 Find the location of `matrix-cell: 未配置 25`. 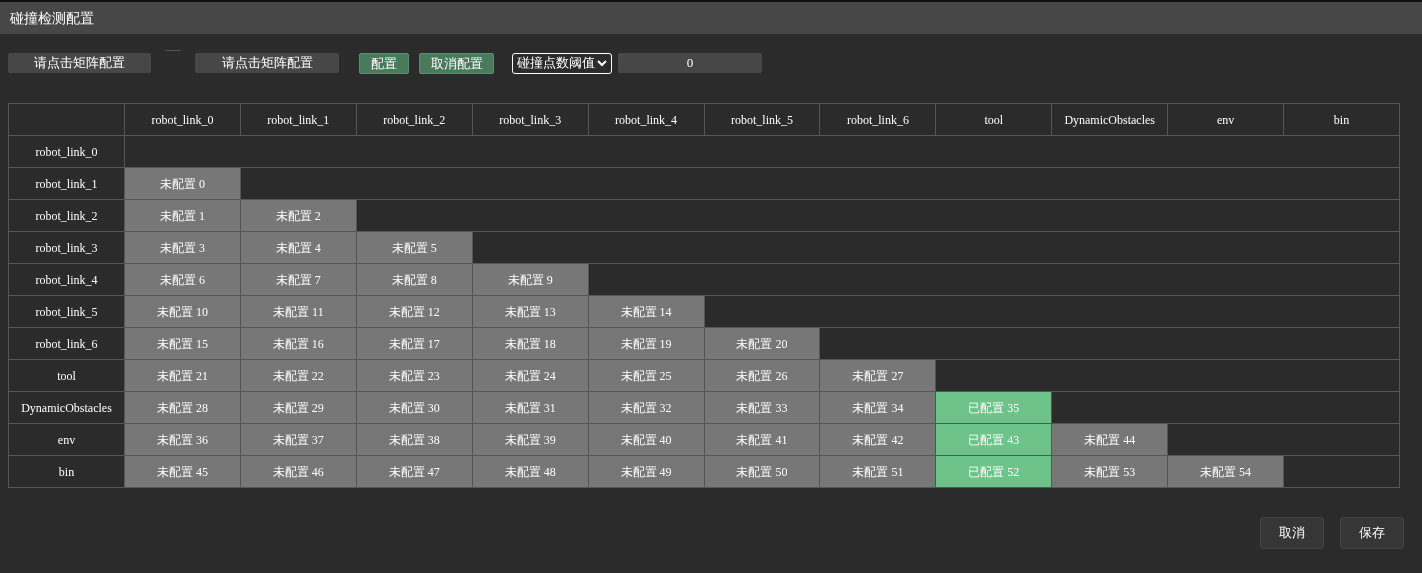

matrix-cell: 未配置 25 is located at coordinates (646, 375).